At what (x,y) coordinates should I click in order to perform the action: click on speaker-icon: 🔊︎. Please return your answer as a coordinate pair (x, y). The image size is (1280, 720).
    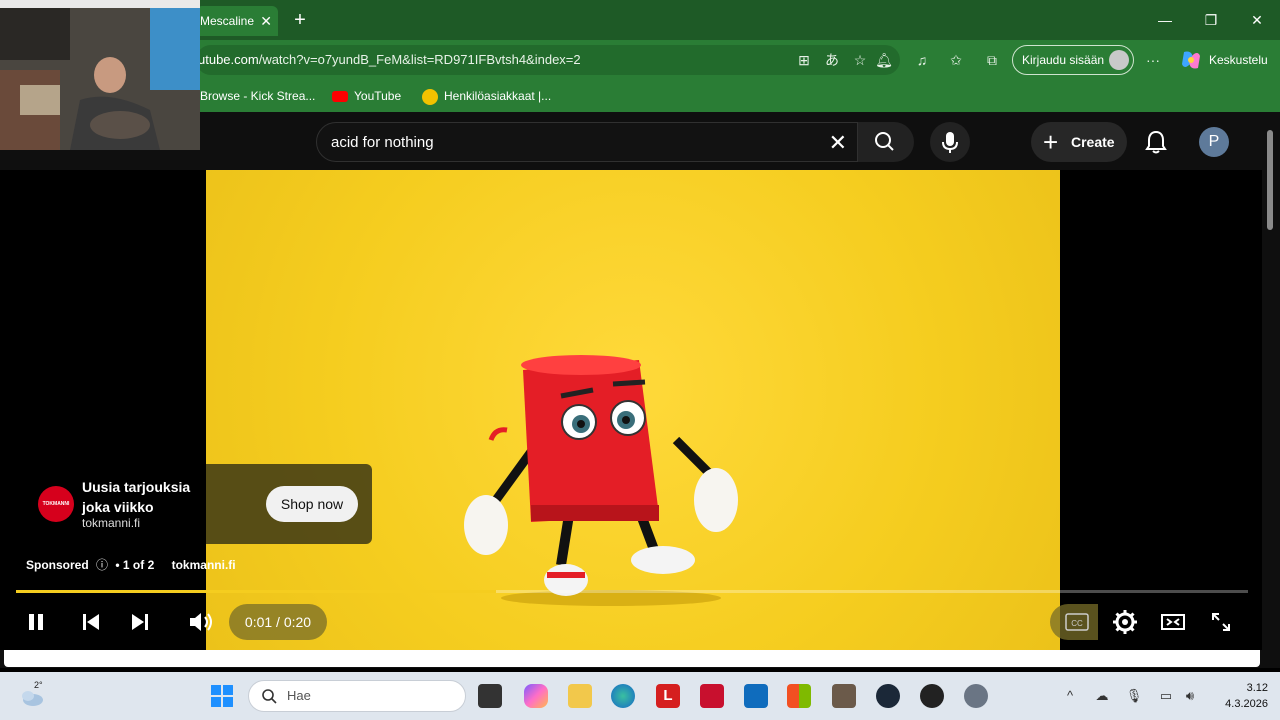
    Looking at the image, I should click on (1190, 696).